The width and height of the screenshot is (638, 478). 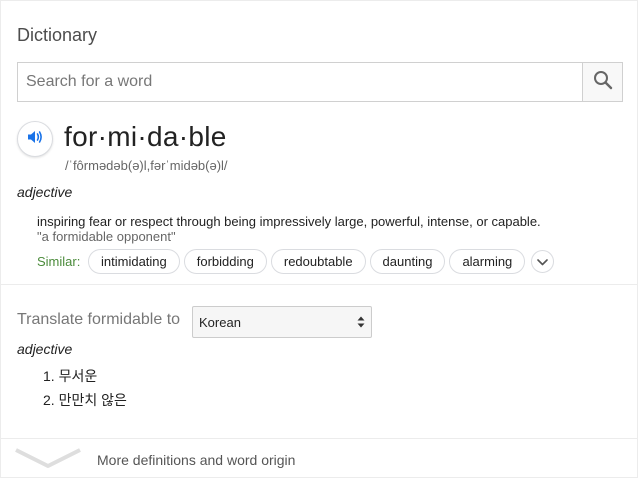 I want to click on speaker-icon, so click(x=35, y=139).